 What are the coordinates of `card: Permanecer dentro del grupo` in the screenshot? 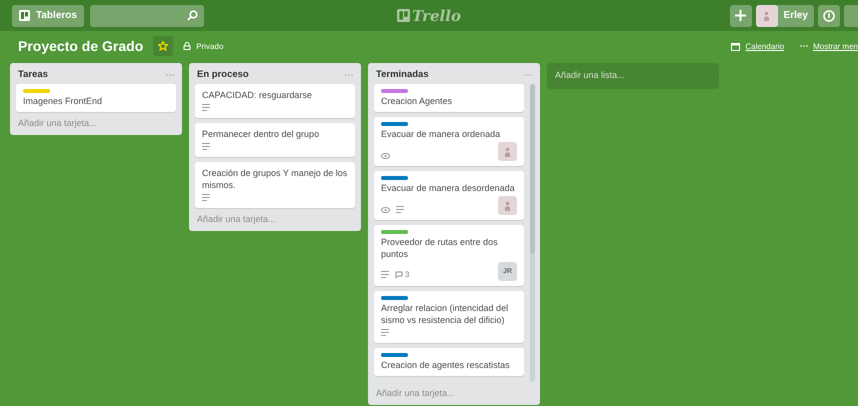 It's located at (275, 140).